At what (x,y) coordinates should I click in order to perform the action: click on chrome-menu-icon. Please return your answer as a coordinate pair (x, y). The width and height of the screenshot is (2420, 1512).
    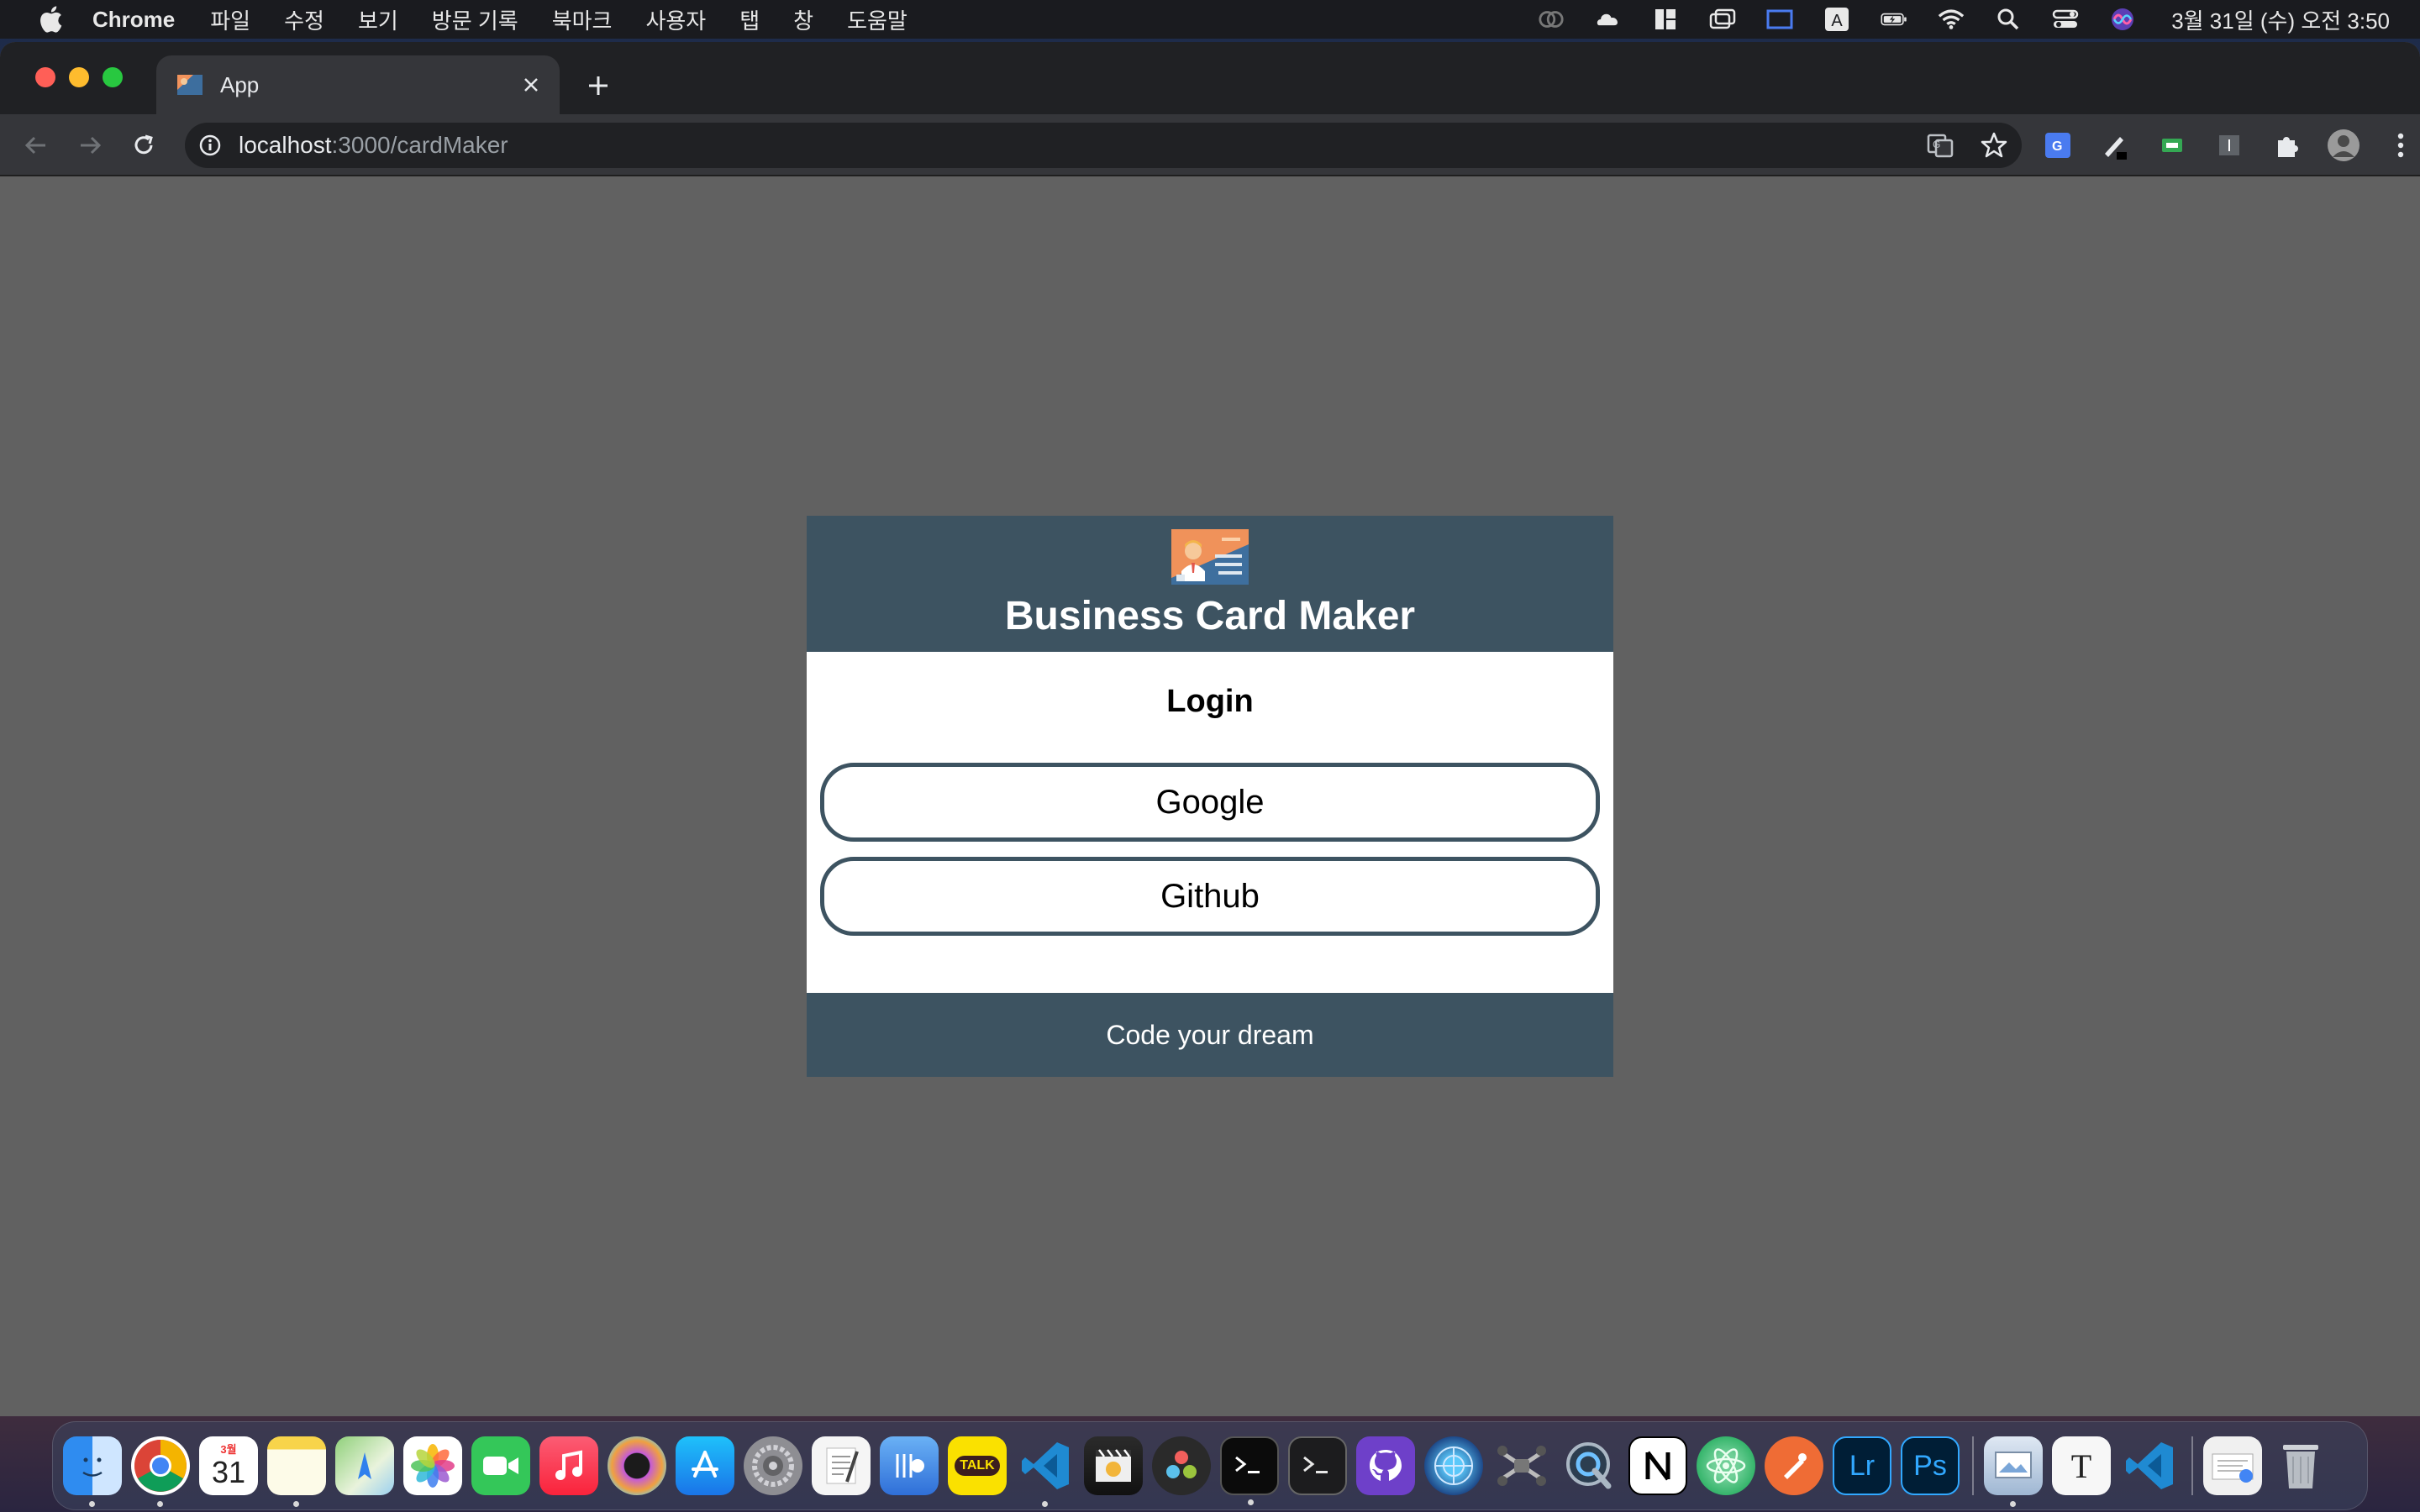
    Looking at the image, I should click on (2400, 145).